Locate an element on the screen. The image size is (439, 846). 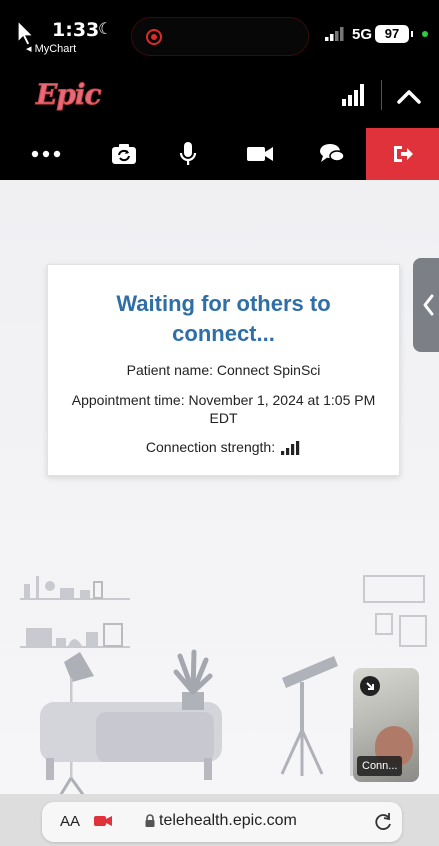
lock-icon is located at coordinates (150, 820).